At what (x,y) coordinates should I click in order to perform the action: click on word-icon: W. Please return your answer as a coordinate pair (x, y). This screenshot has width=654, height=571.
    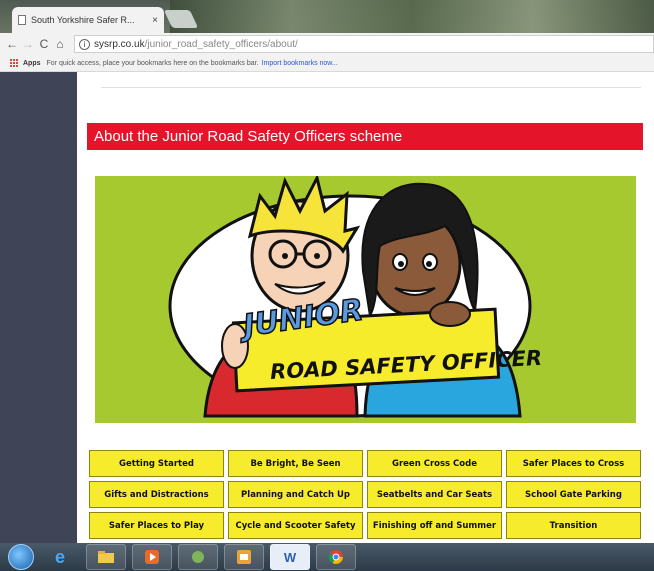
    Looking at the image, I should click on (290, 557).